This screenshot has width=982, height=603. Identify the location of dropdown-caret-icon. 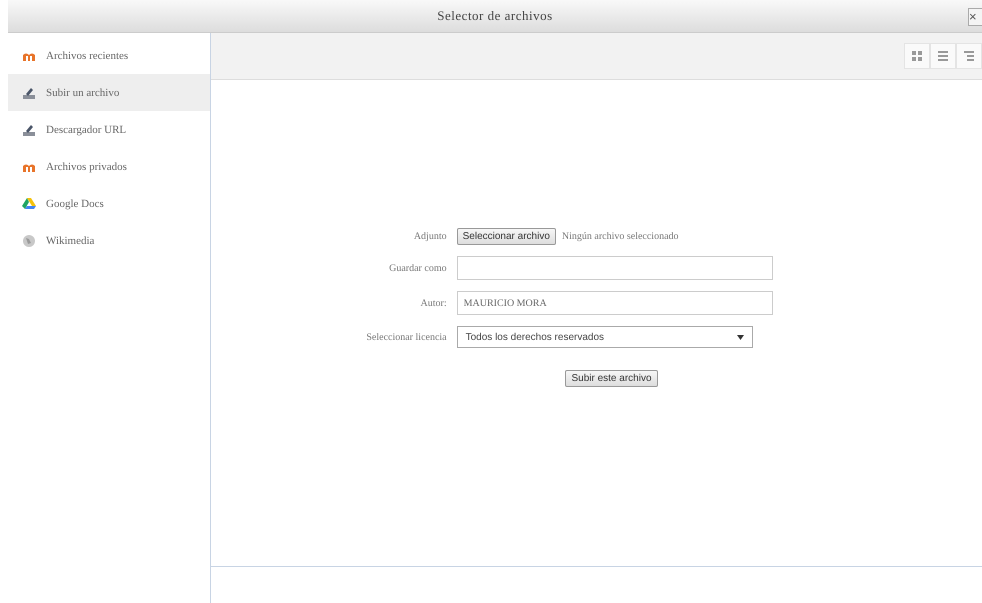
(740, 337).